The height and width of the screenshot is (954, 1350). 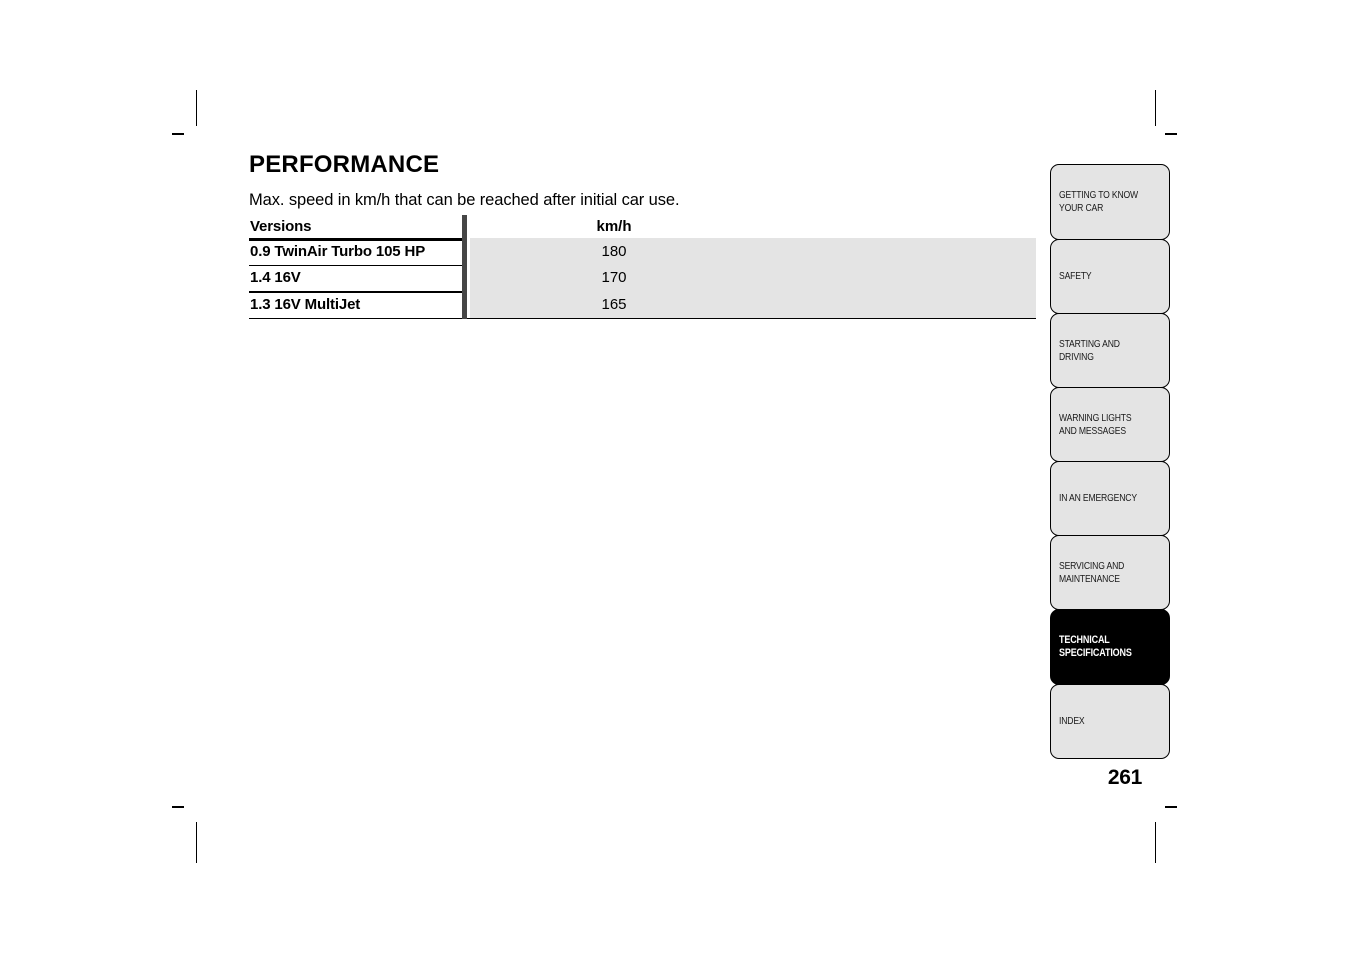 I want to click on table-row: 0.9 TwinAir Turbo 105 HP 180, so click(x=642, y=251).